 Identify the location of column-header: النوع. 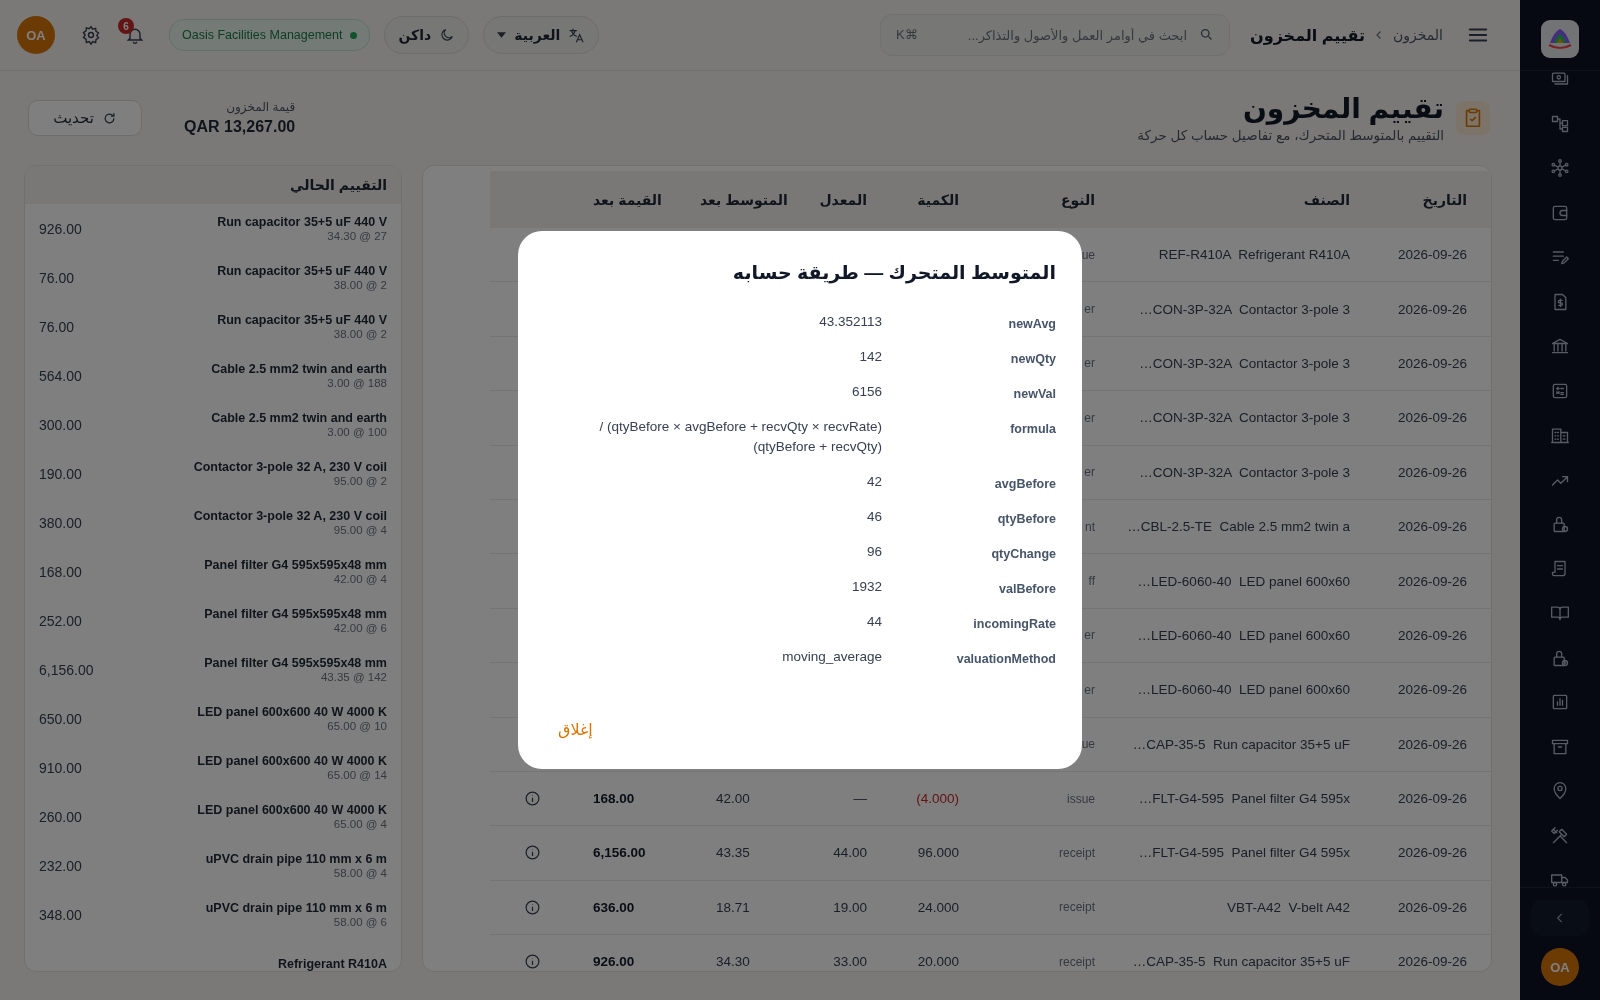
(1077, 199).